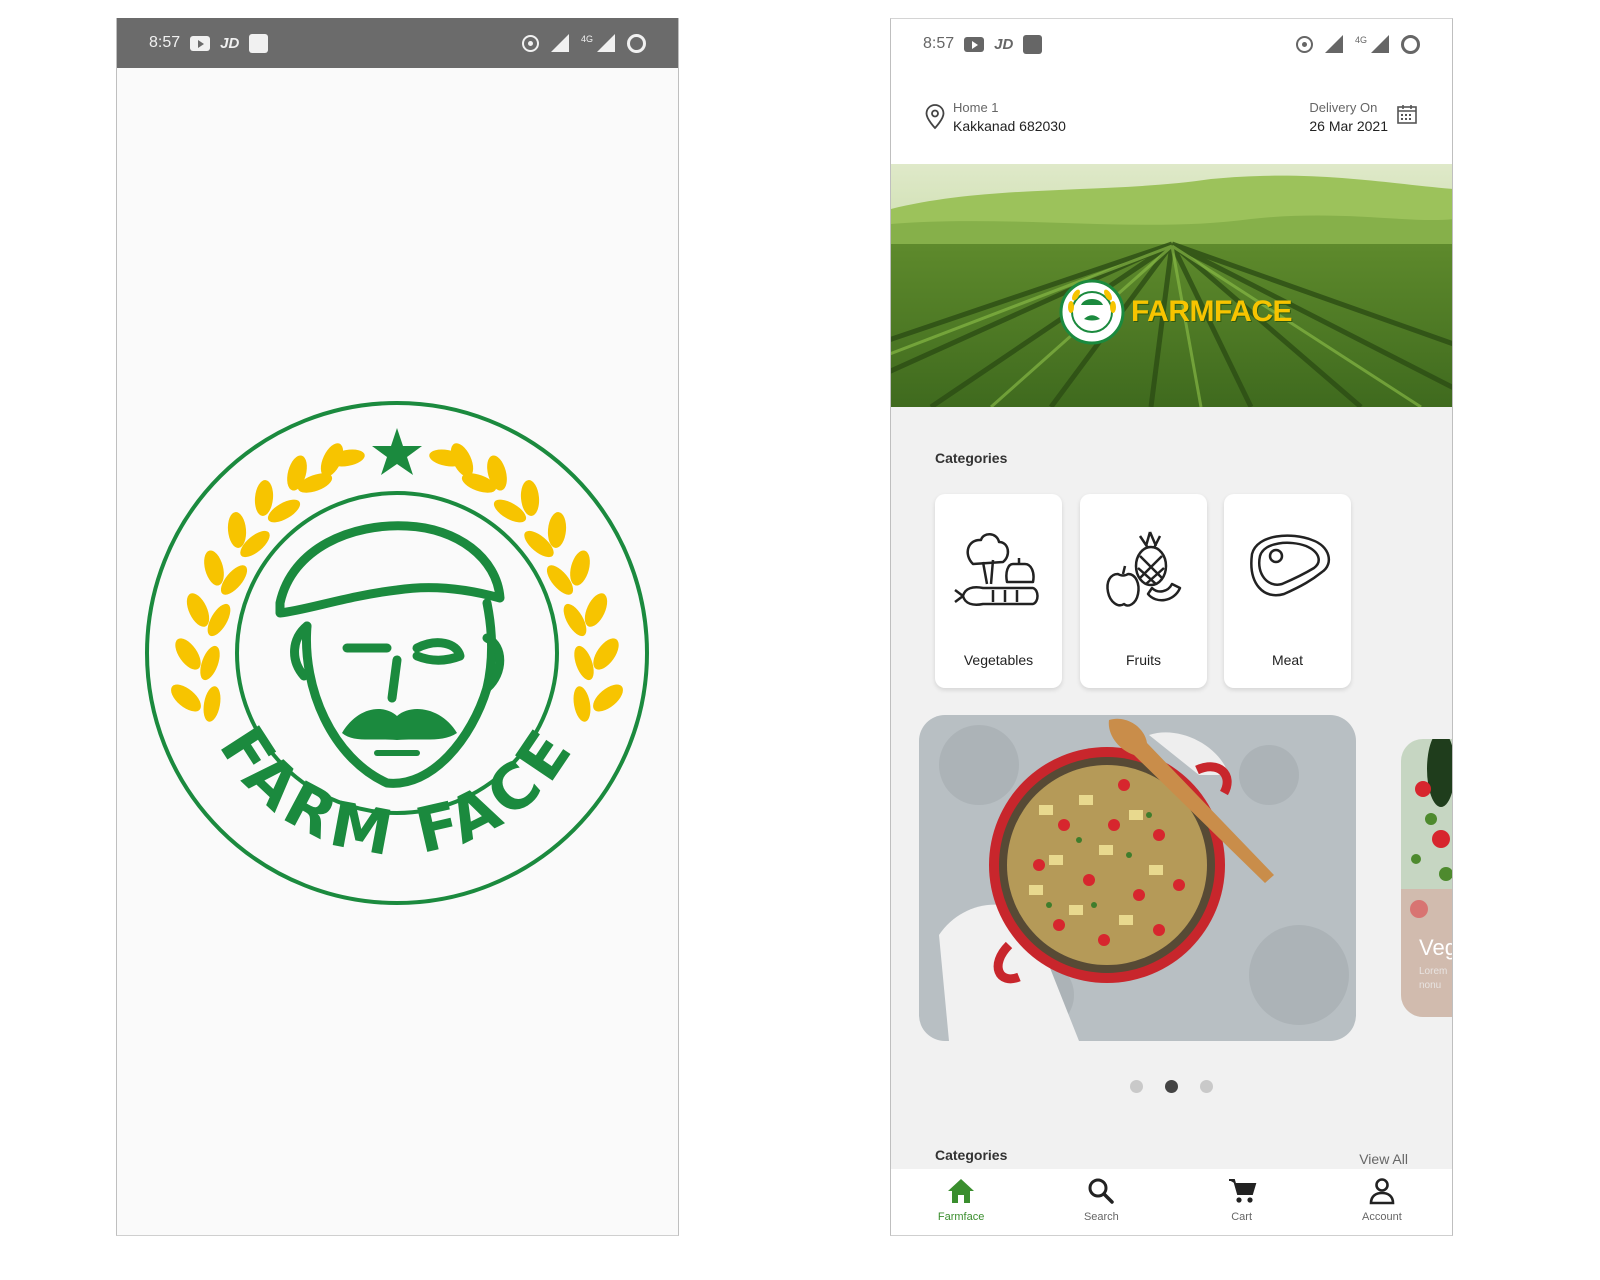 Image resolution: width=1600 pixels, height=1280 pixels. I want to click on nav-label: Farmface, so click(961, 1217).